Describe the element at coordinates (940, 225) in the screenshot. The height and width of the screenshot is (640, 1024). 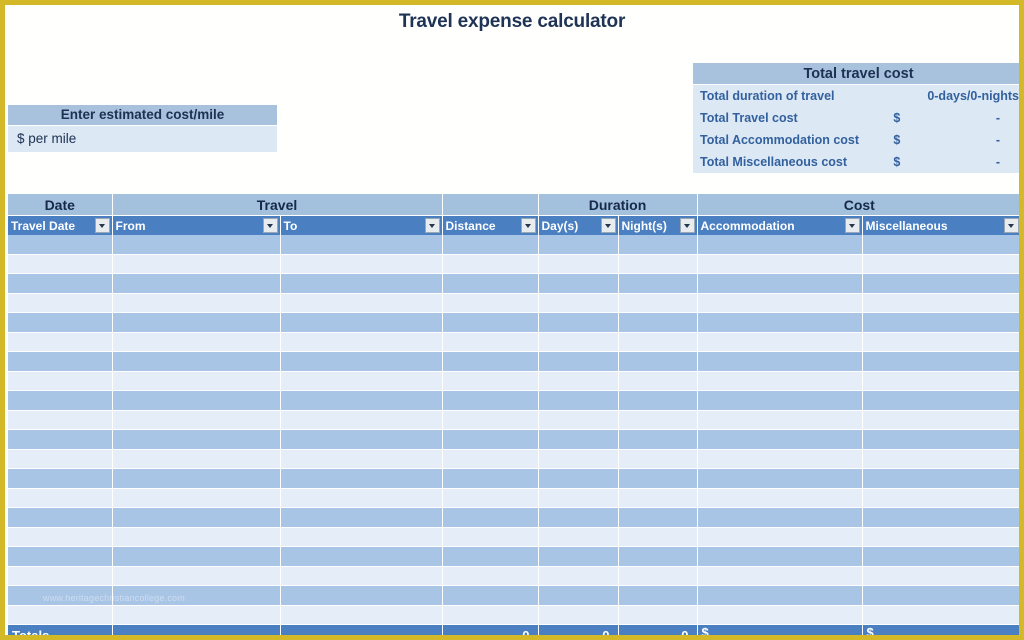
I see `column-header-miscellaneous: Miscellaneous` at that location.